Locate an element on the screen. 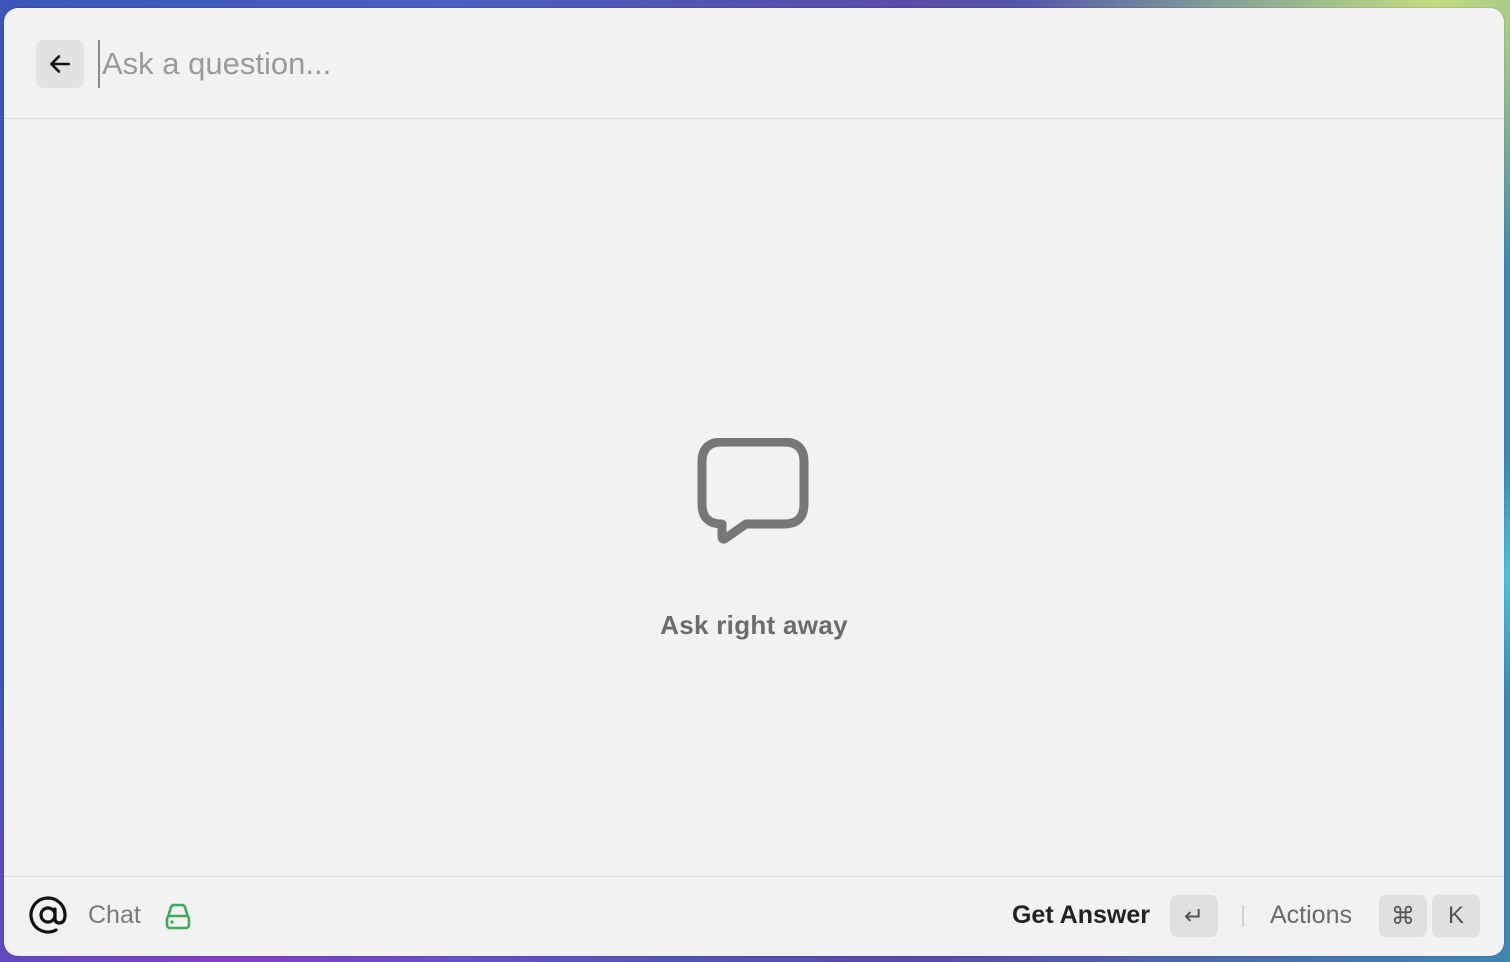  search-header is located at coordinates (754, 63).